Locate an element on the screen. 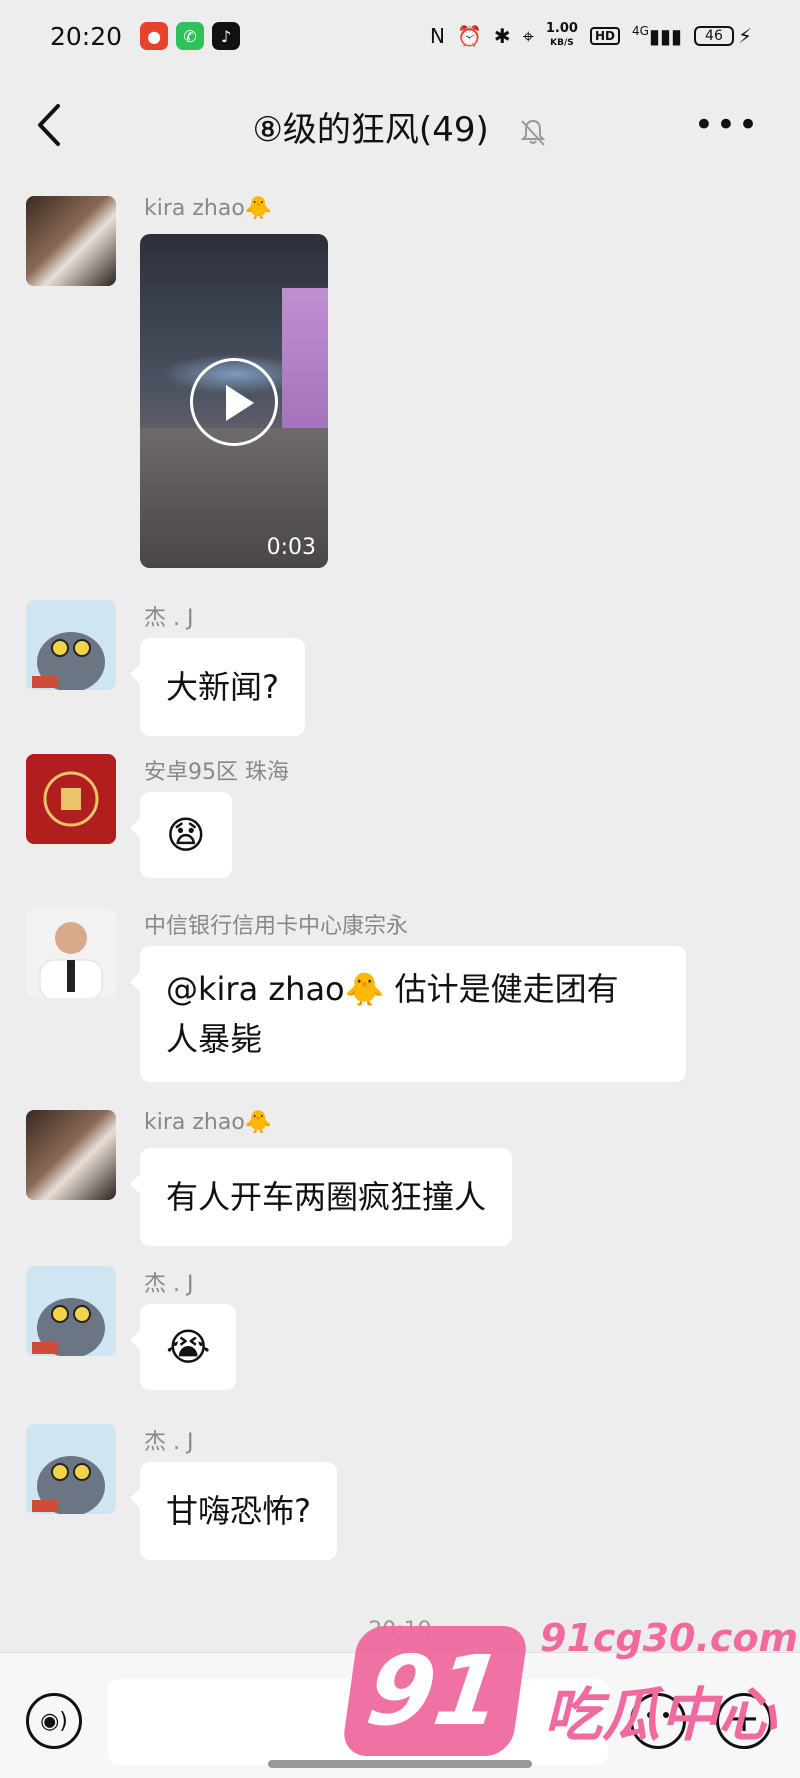  message-bubble: 大新闻? is located at coordinates (217, 687).